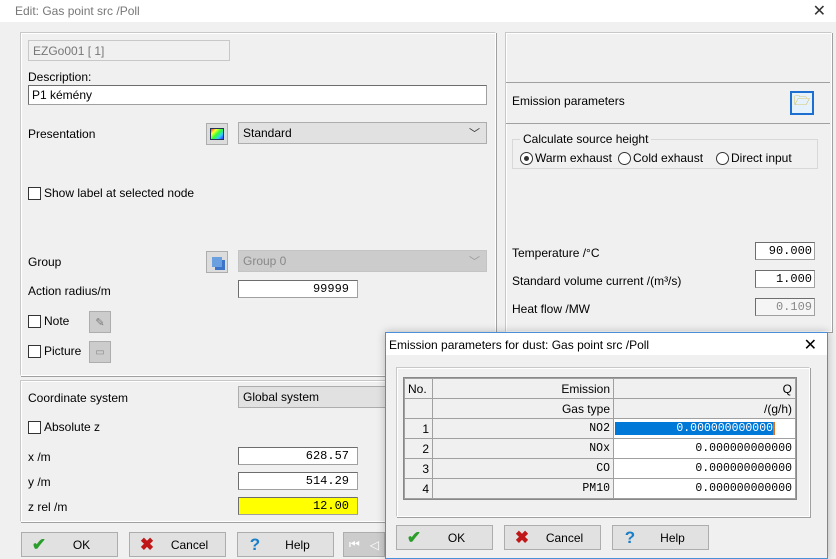 The width and height of the screenshot is (836, 559). I want to click on radio-label: Warm exhaust, so click(573, 158).